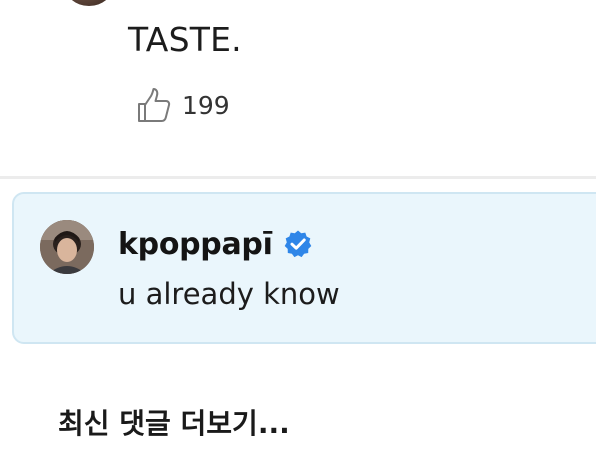 The image size is (596, 474). What do you see at coordinates (154, 105) in the screenshot?
I see `thumbs-up-icon` at bounding box center [154, 105].